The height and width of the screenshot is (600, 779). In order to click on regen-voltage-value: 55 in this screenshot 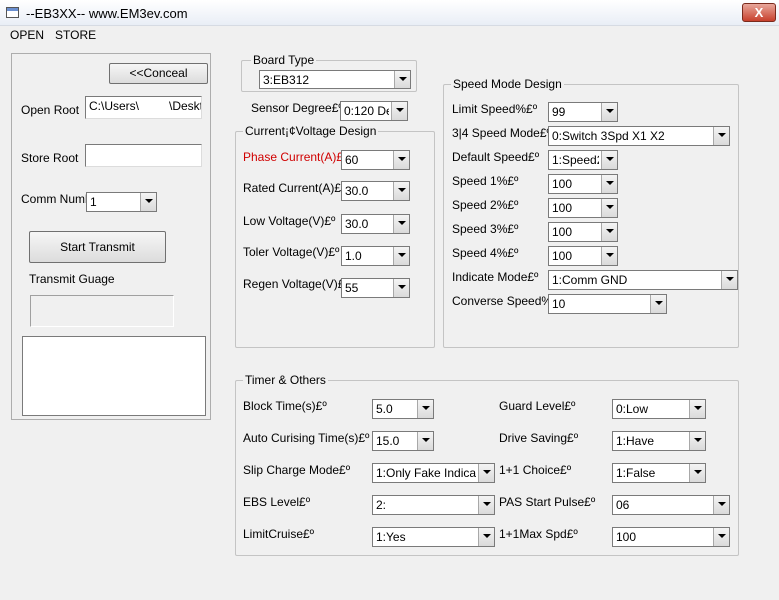, I will do `click(352, 288)`.